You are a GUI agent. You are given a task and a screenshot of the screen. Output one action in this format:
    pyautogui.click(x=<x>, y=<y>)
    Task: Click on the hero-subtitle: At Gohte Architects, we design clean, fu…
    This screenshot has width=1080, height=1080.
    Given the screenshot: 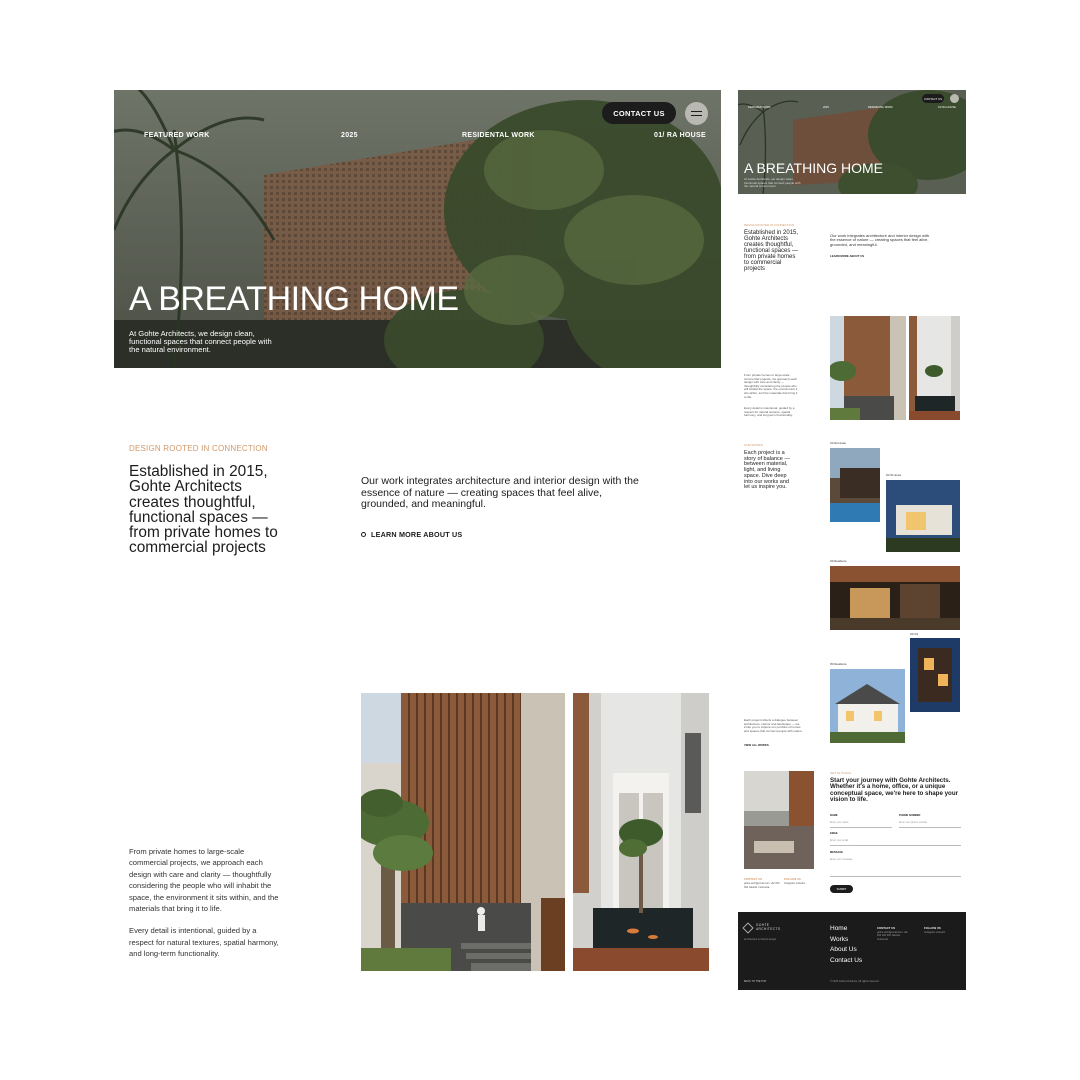 What is the action you would take?
    pyautogui.click(x=200, y=341)
    